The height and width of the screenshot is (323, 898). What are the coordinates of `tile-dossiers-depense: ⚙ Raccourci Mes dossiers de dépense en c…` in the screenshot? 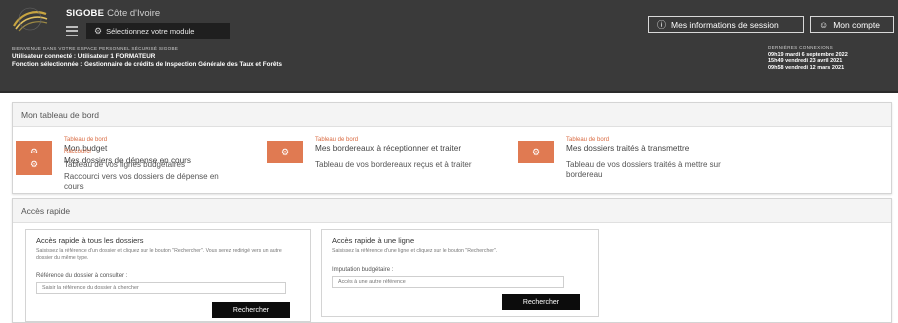 It's located at (136, 170).